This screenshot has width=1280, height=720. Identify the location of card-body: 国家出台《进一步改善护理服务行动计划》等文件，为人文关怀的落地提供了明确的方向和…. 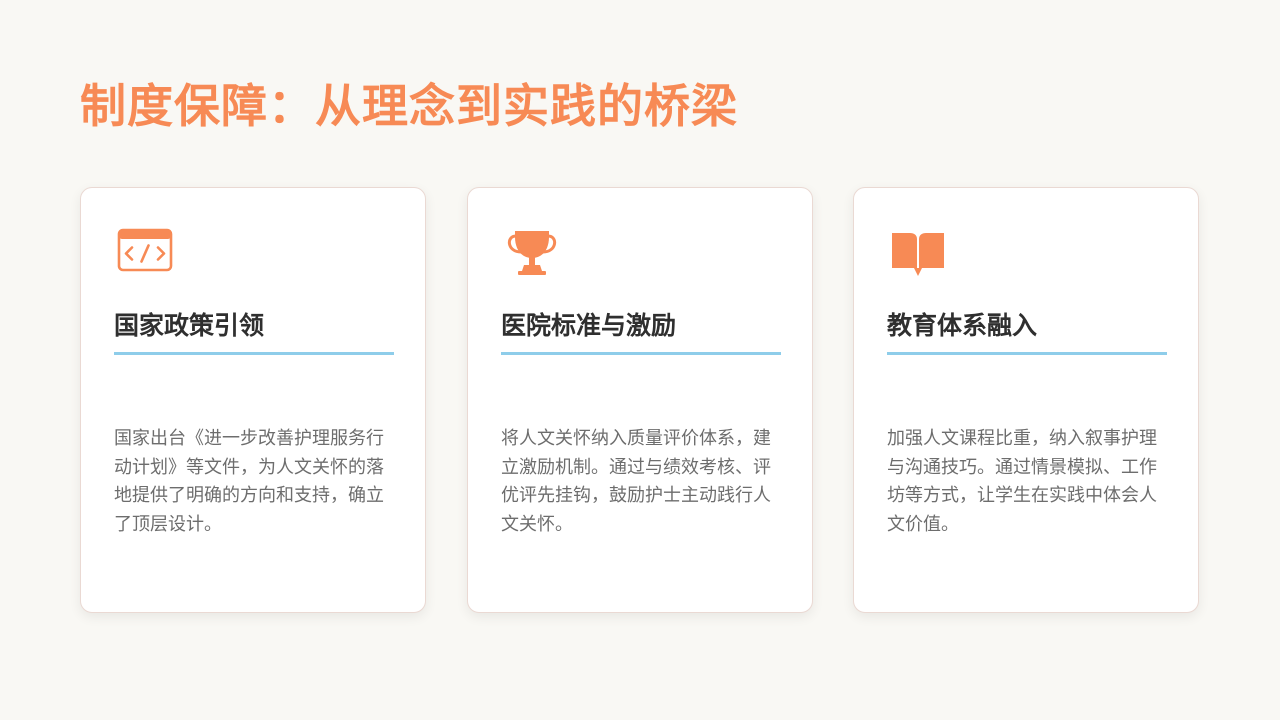
(249, 481).